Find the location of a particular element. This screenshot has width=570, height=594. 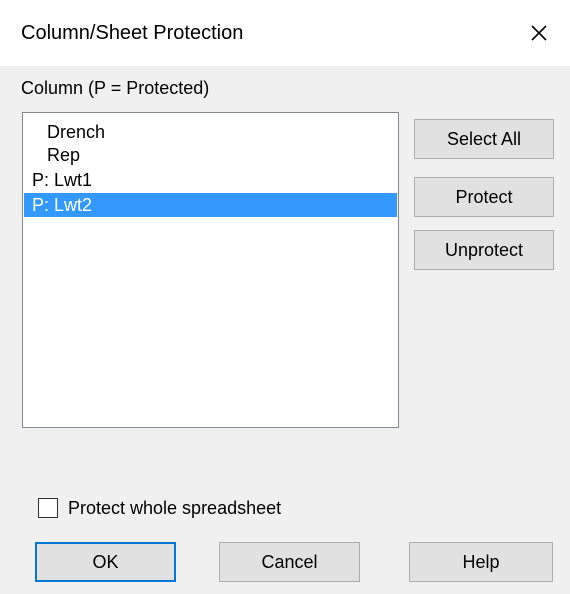

unprotect-button: Unprotect is located at coordinates (484, 250).